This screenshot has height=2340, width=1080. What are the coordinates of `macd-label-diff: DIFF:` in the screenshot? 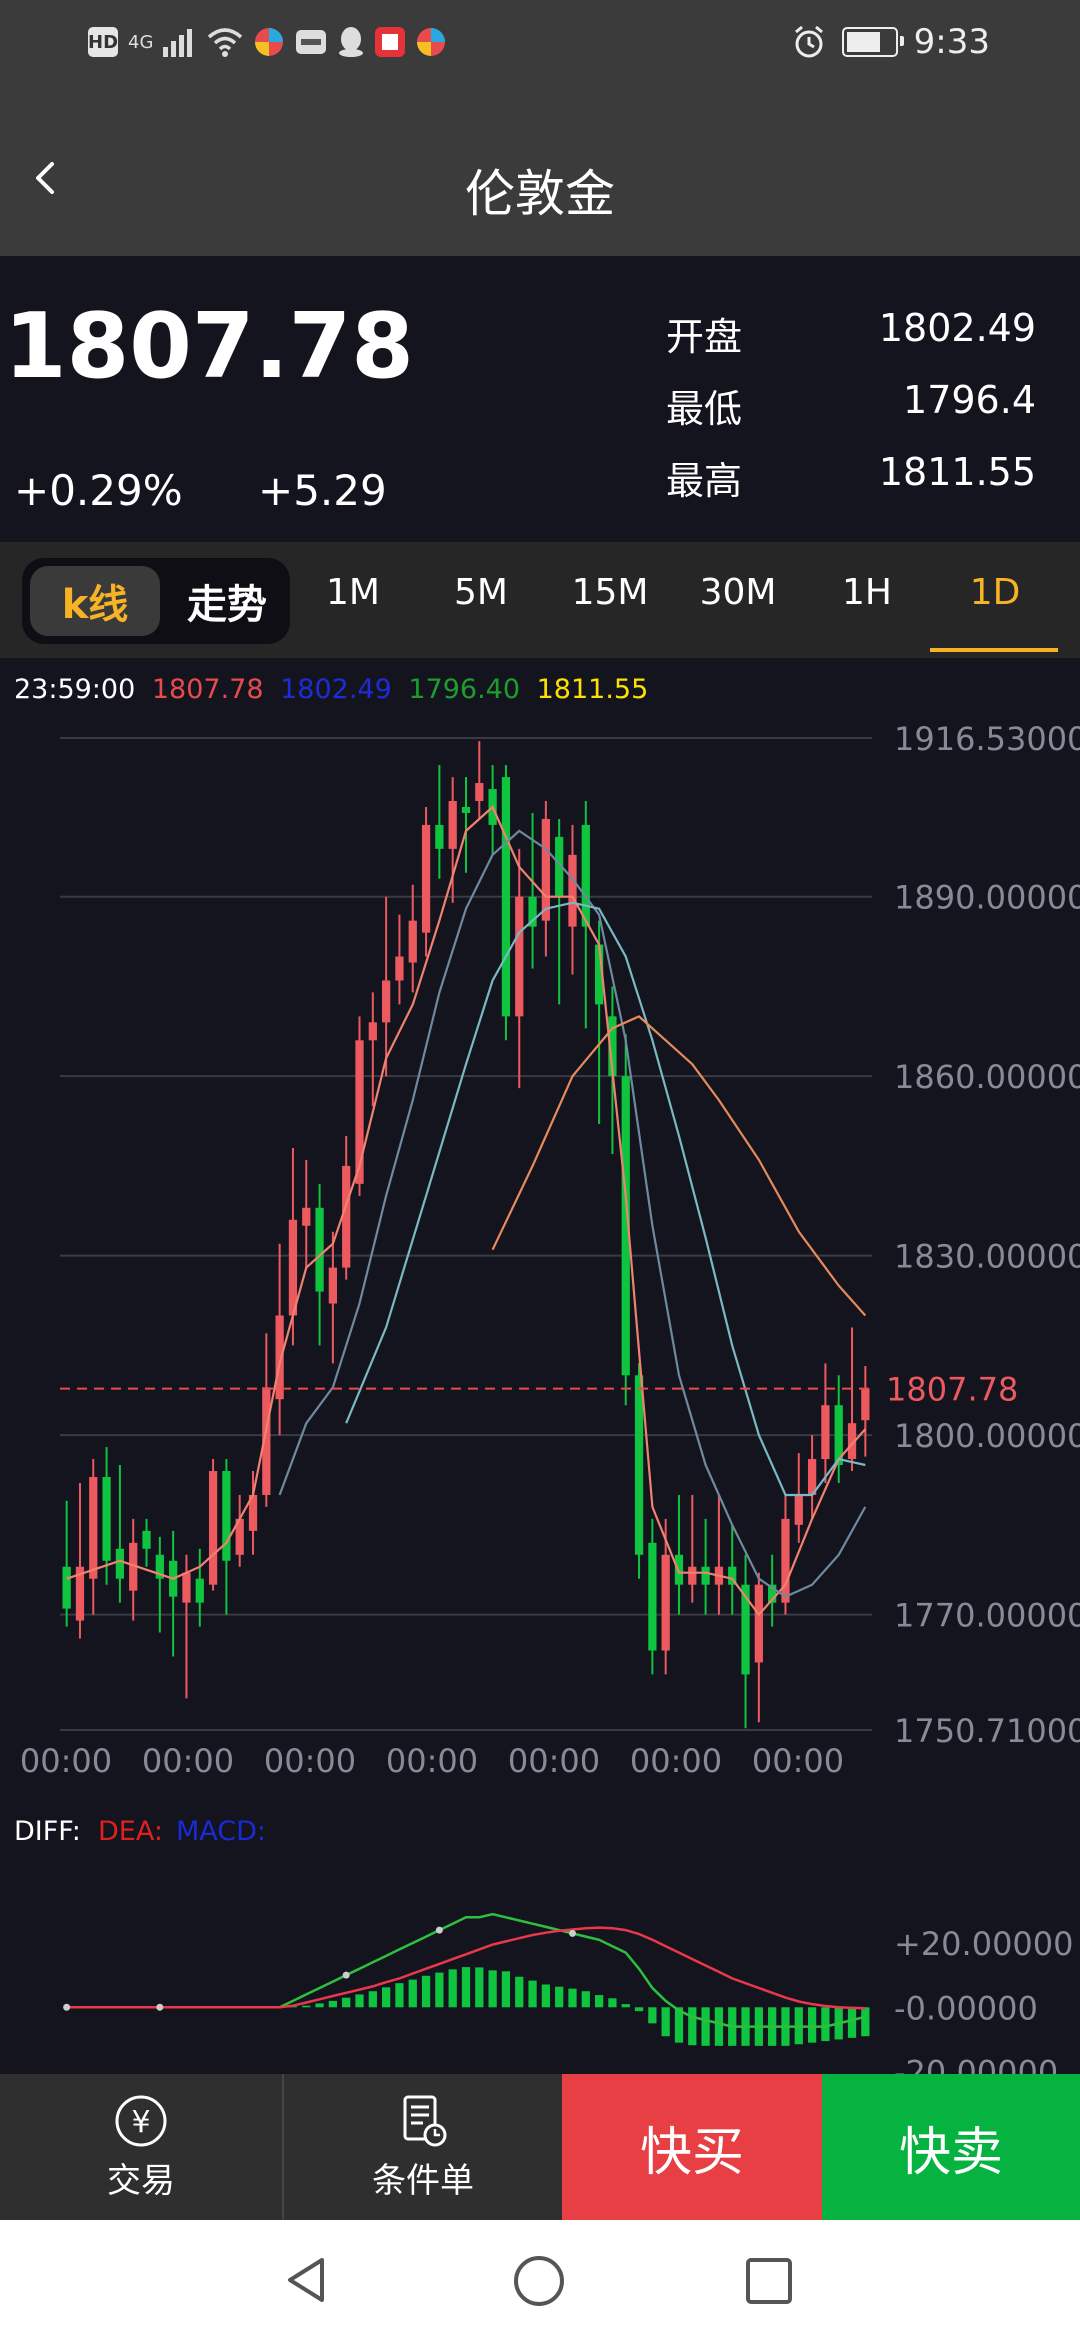 It's located at (47, 1831).